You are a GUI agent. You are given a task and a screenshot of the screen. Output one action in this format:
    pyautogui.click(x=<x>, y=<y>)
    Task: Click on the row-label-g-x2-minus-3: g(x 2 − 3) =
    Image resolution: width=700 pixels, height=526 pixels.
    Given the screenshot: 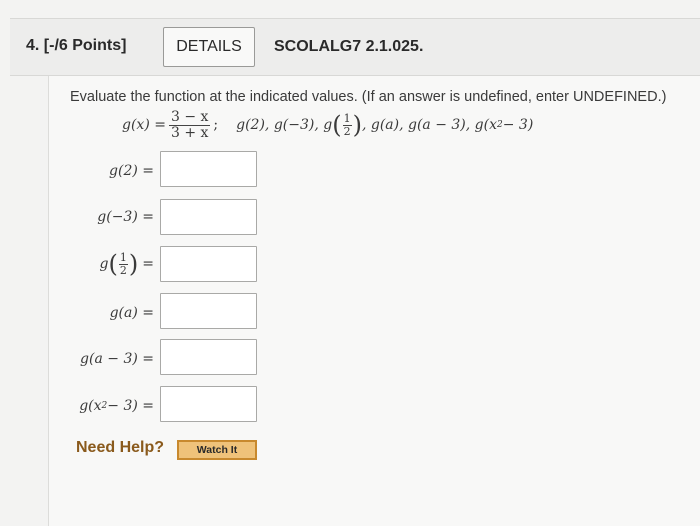 What is the action you would take?
    pyautogui.click(x=116, y=406)
    